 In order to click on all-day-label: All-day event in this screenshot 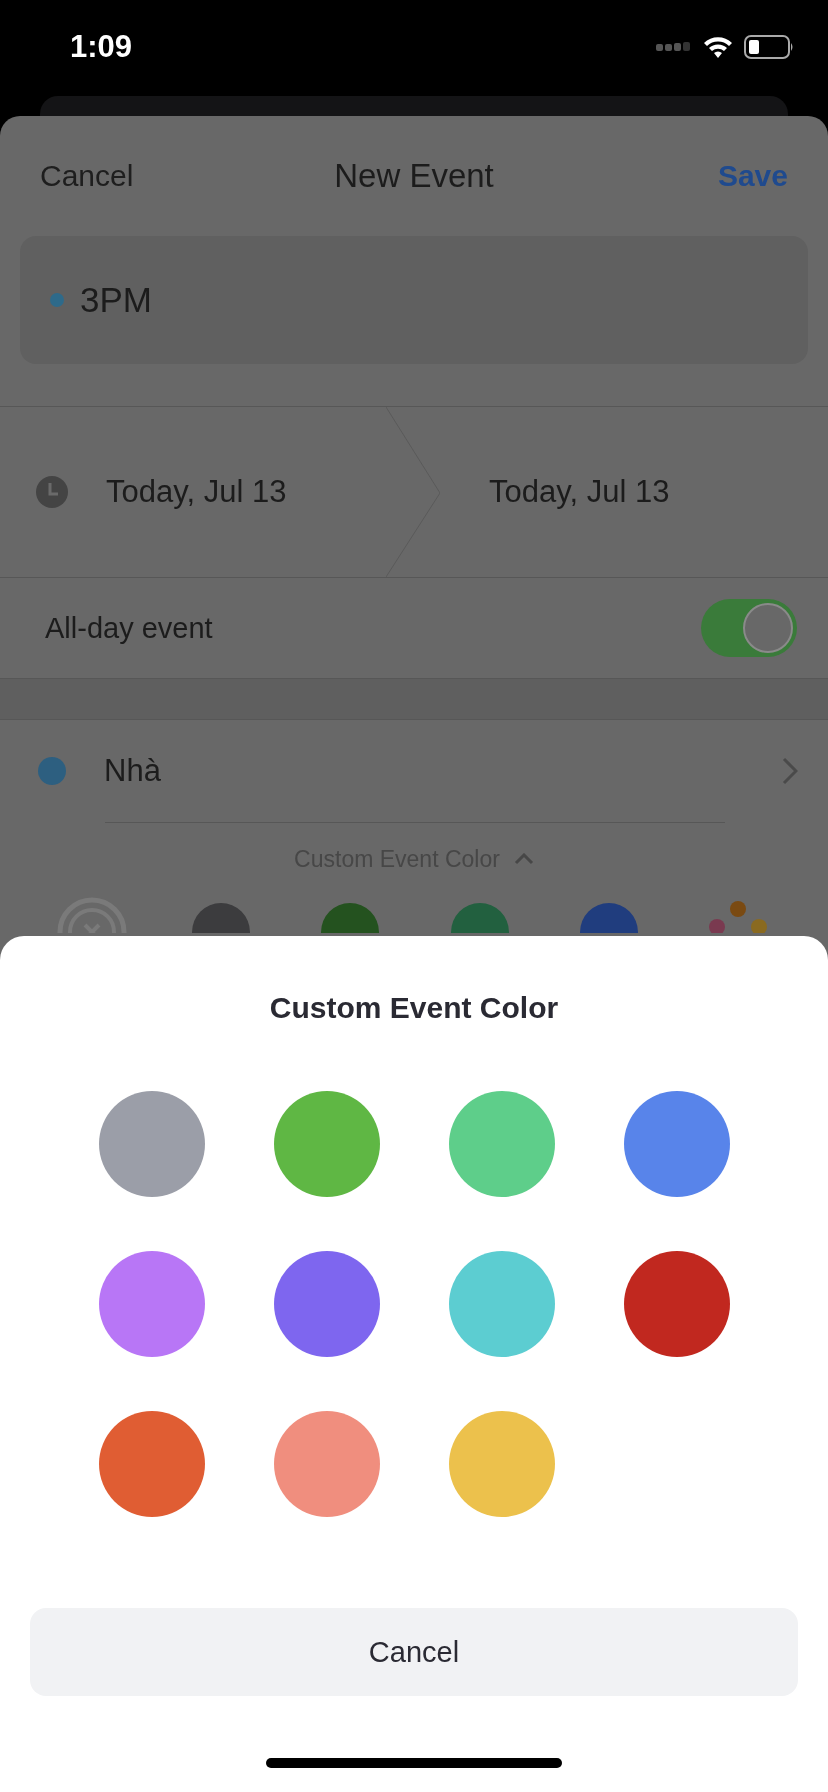, I will do `click(129, 628)`.